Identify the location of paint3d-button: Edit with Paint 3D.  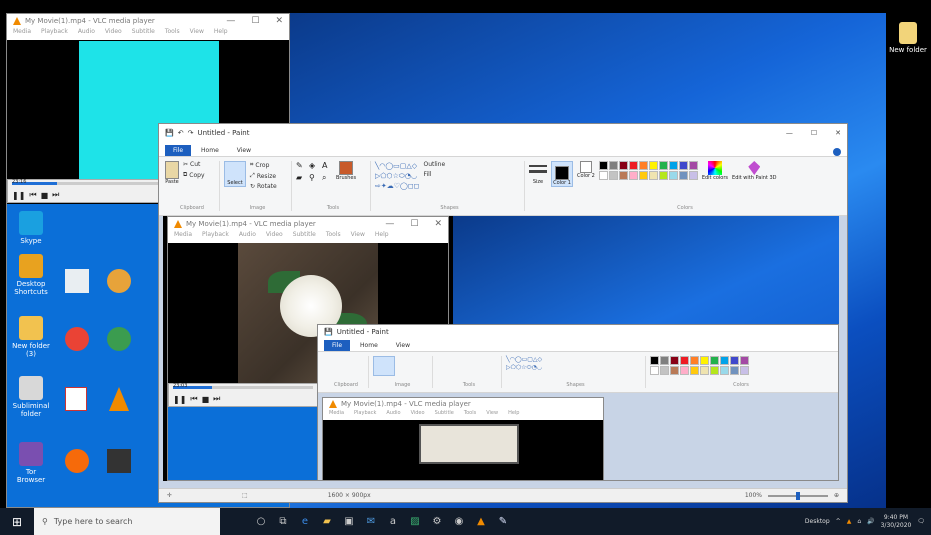
(754, 171).